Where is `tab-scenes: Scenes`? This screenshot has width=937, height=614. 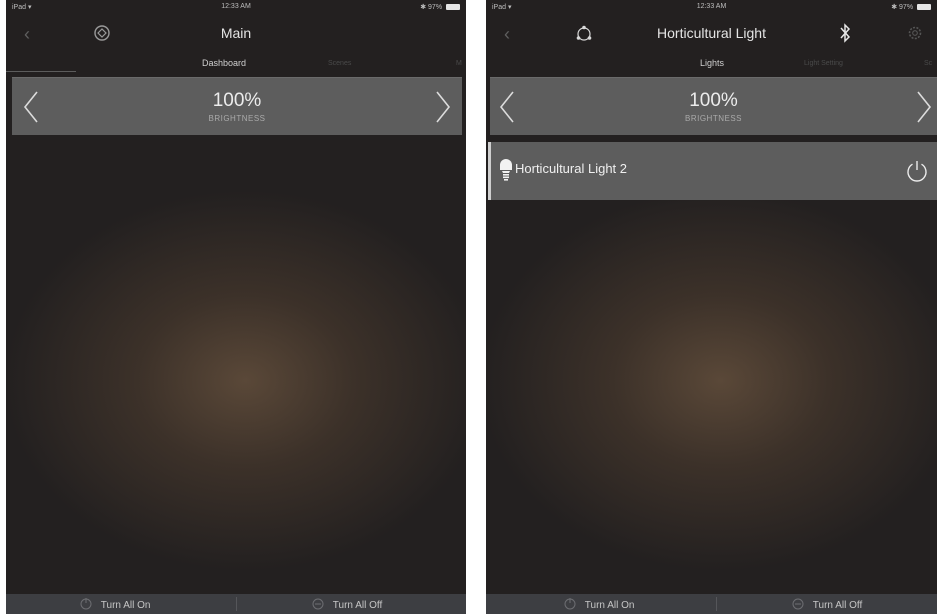
tab-scenes: Scenes is located at coordinates (339, 63).